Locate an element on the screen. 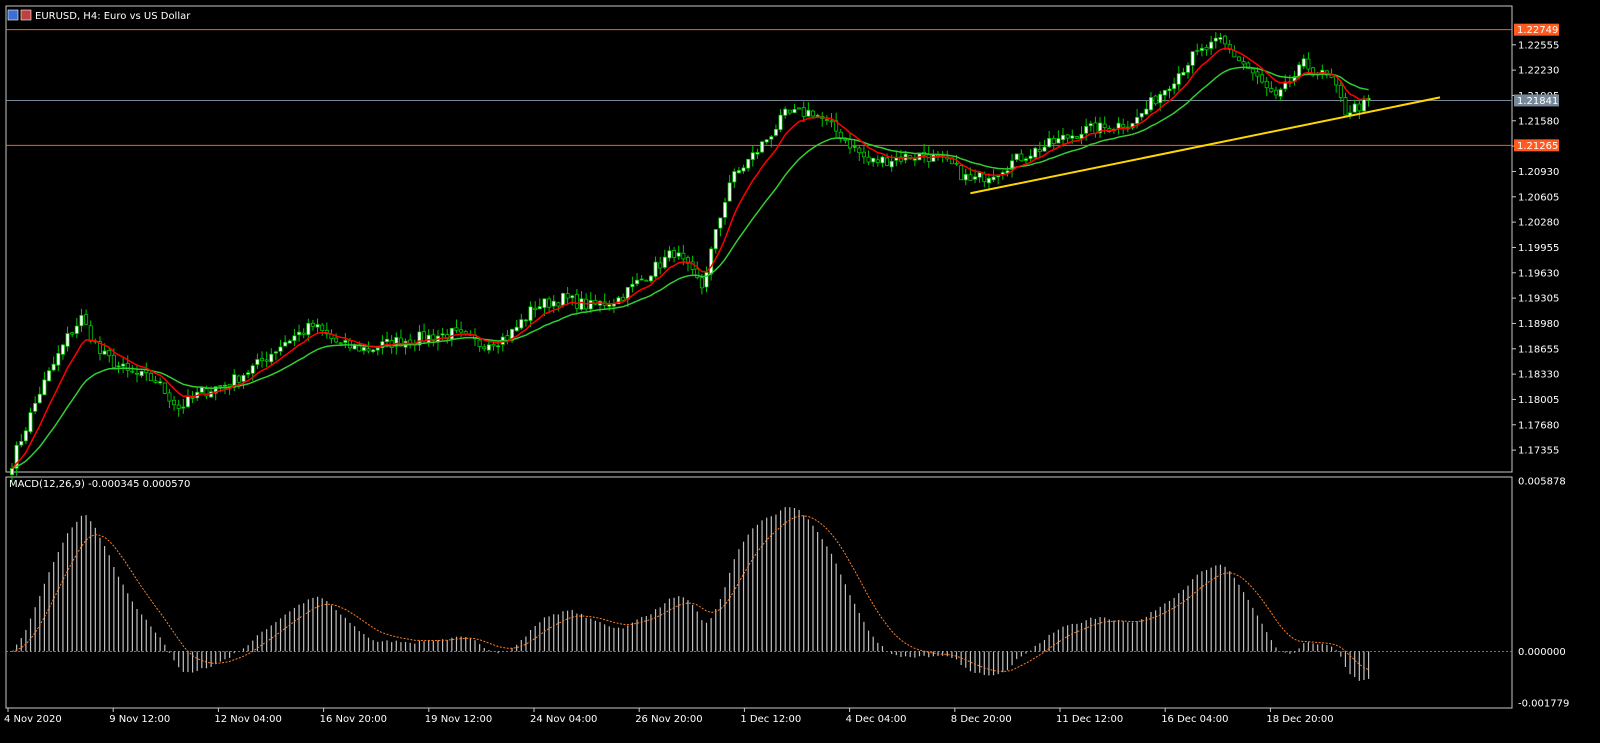 The width and height of the screenshot is (1600, 743). time-tick-label: 18 Dec 20:00 is located at coordinates (1299, 719).